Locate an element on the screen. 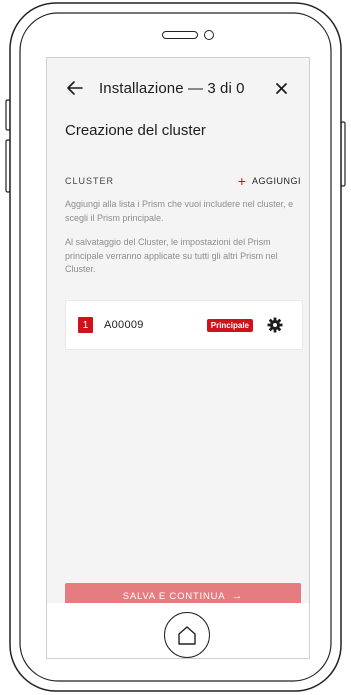  principal-badge: Principale is located at coordinates (229, 325).